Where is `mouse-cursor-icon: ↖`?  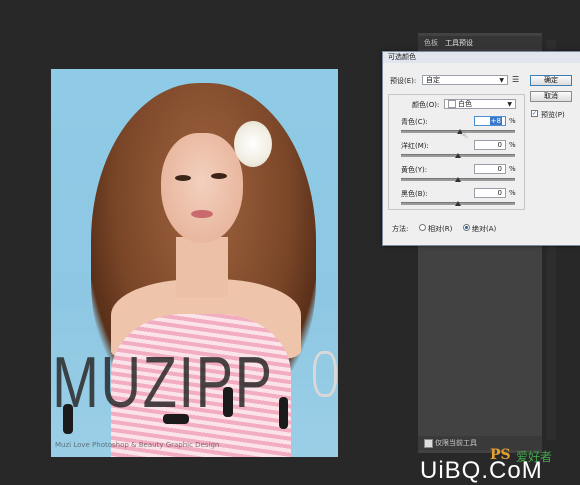 mouse-cursor-icon: ↖ is located at coordinates (465, 136).